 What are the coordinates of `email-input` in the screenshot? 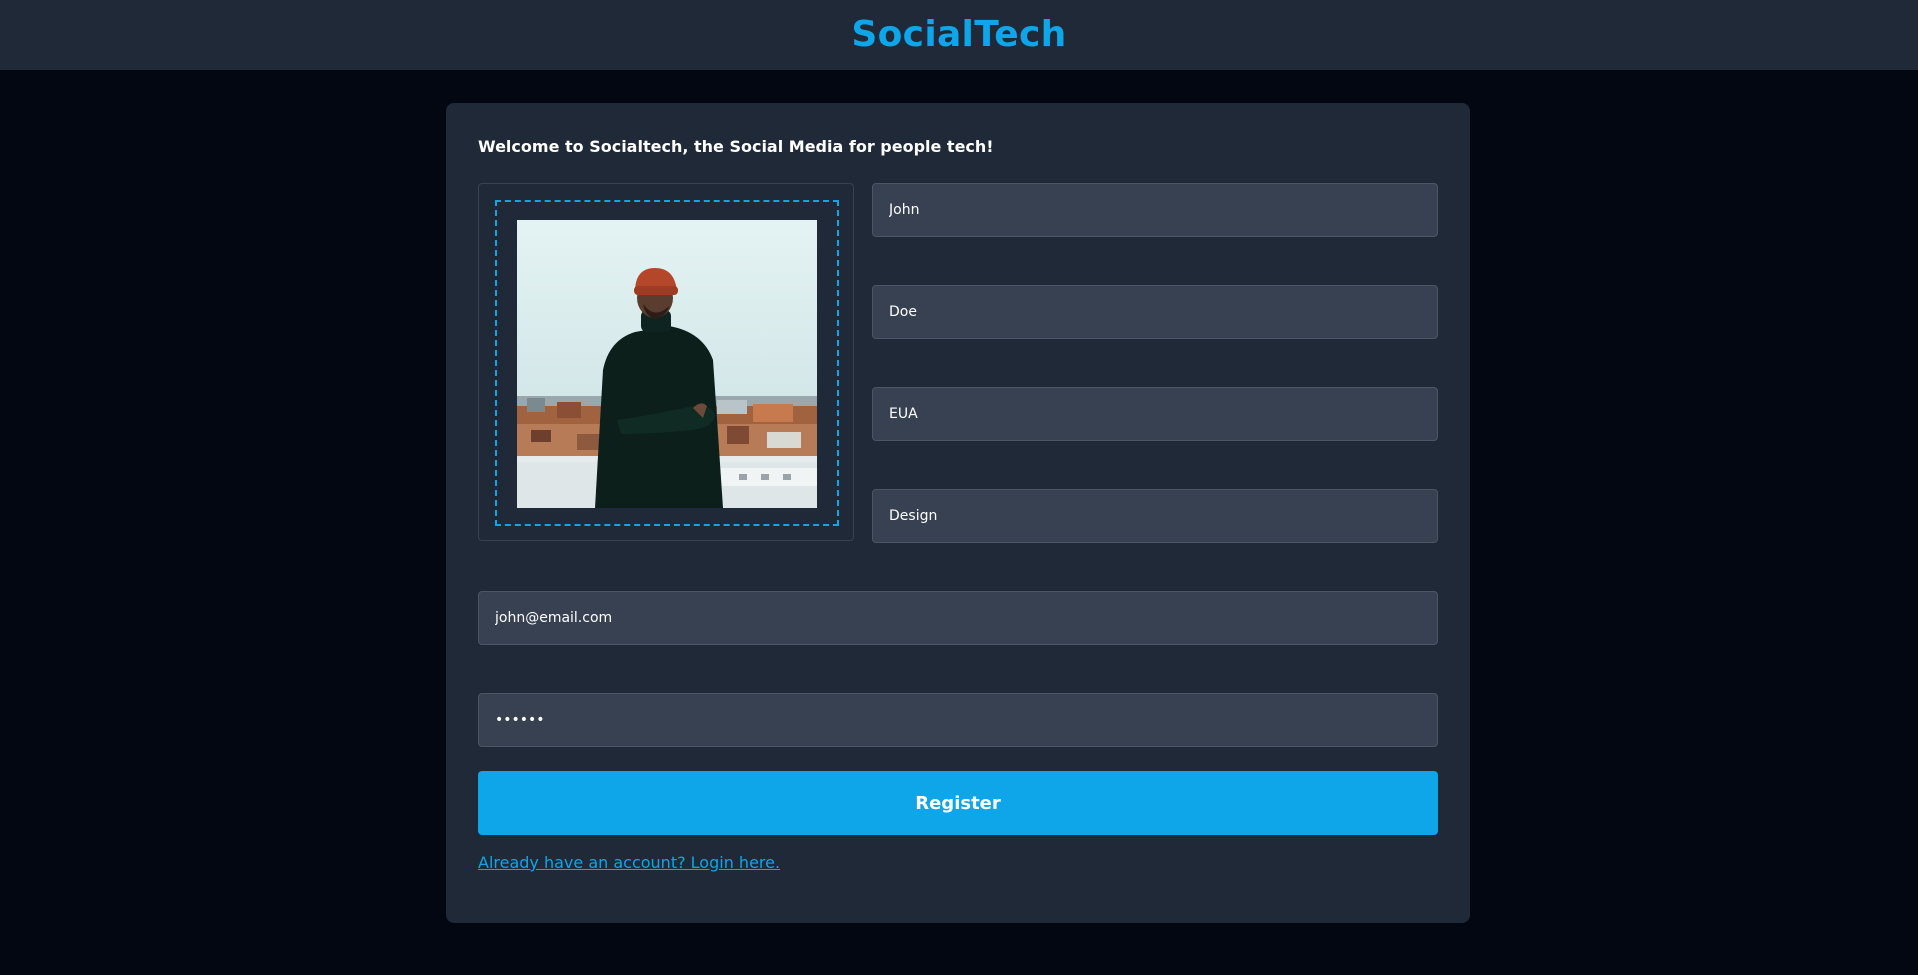 It's located at (958, 618).